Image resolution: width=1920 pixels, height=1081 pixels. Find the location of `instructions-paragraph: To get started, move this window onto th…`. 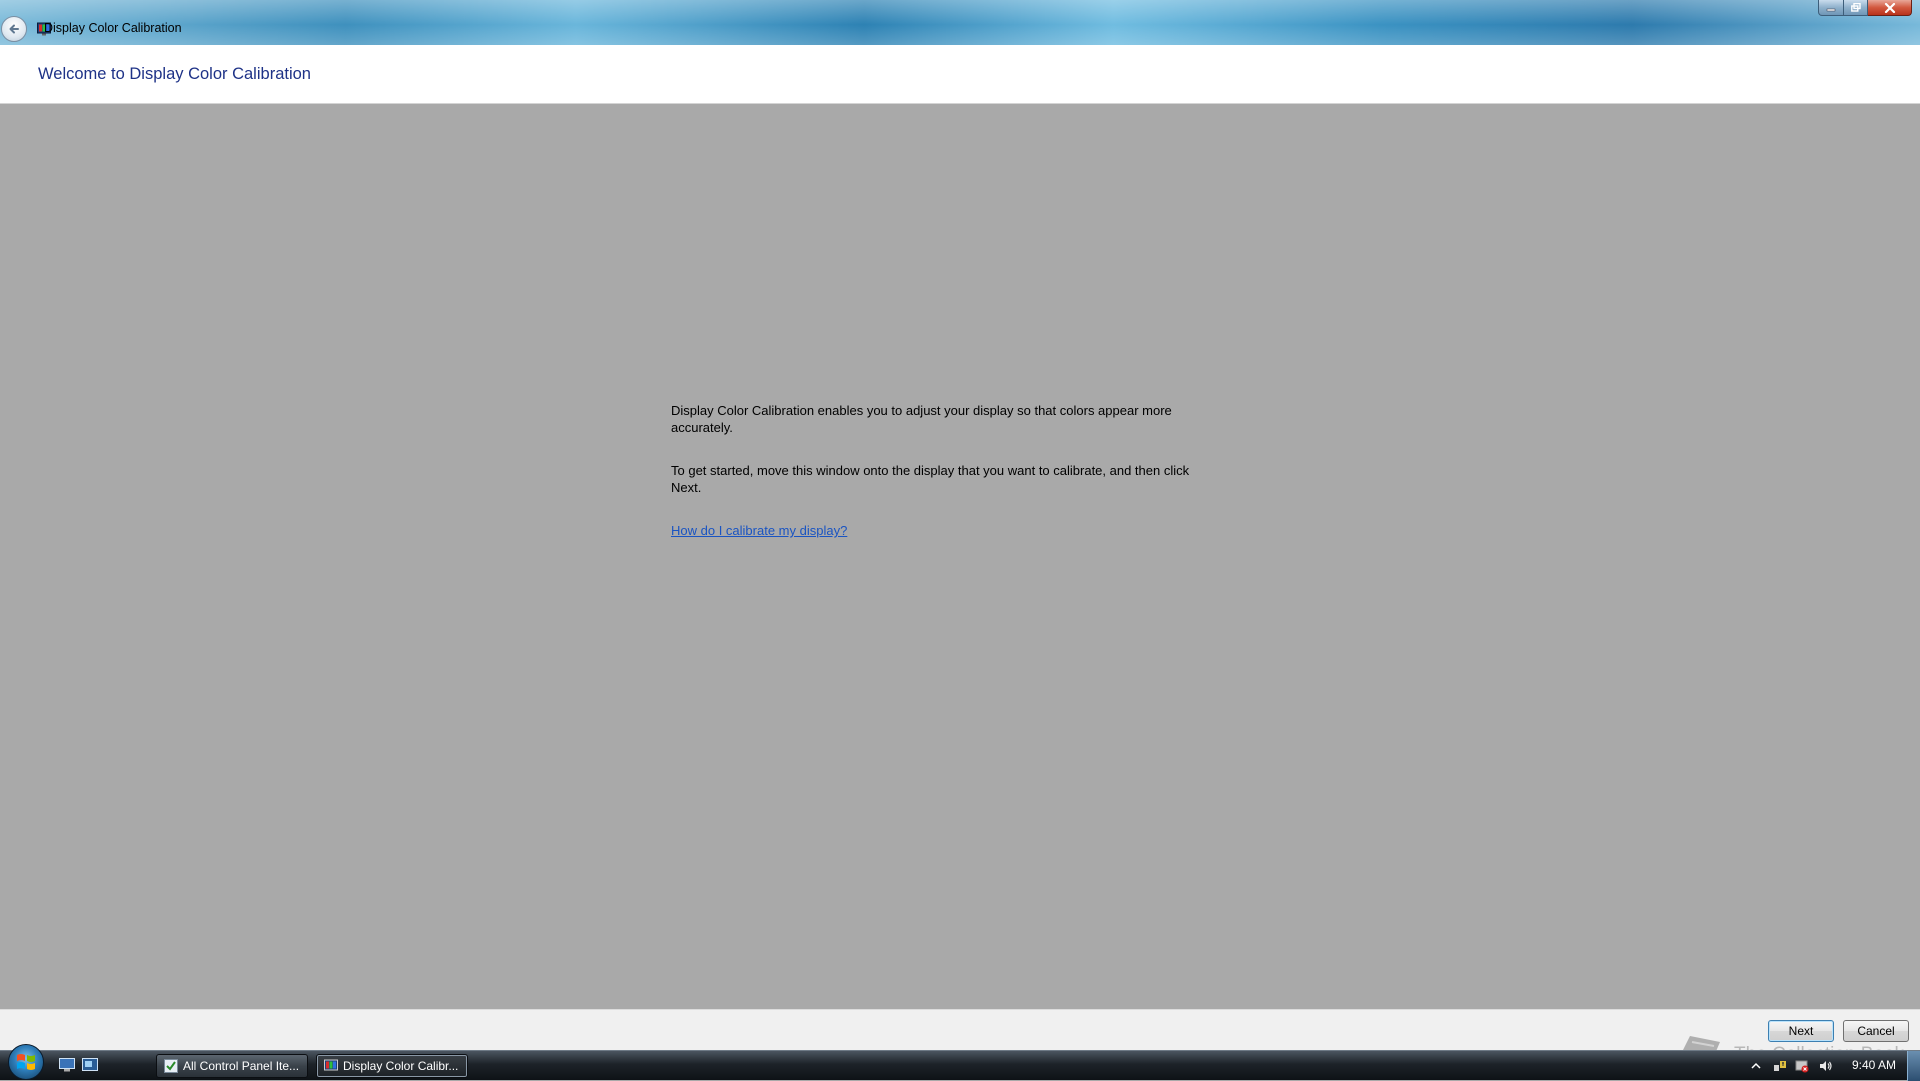

instructions-paragraph: To get started, move this window onto th… is located at coordinates (930, 479).